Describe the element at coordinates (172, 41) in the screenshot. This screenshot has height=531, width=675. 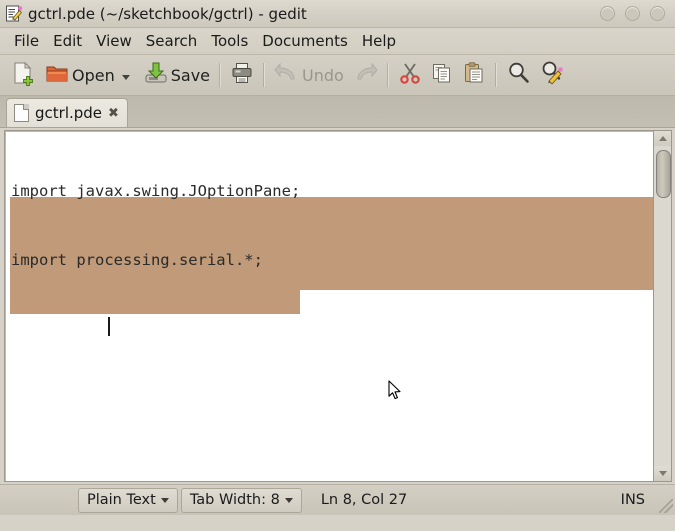
I see `menu-search: Search` at that location.